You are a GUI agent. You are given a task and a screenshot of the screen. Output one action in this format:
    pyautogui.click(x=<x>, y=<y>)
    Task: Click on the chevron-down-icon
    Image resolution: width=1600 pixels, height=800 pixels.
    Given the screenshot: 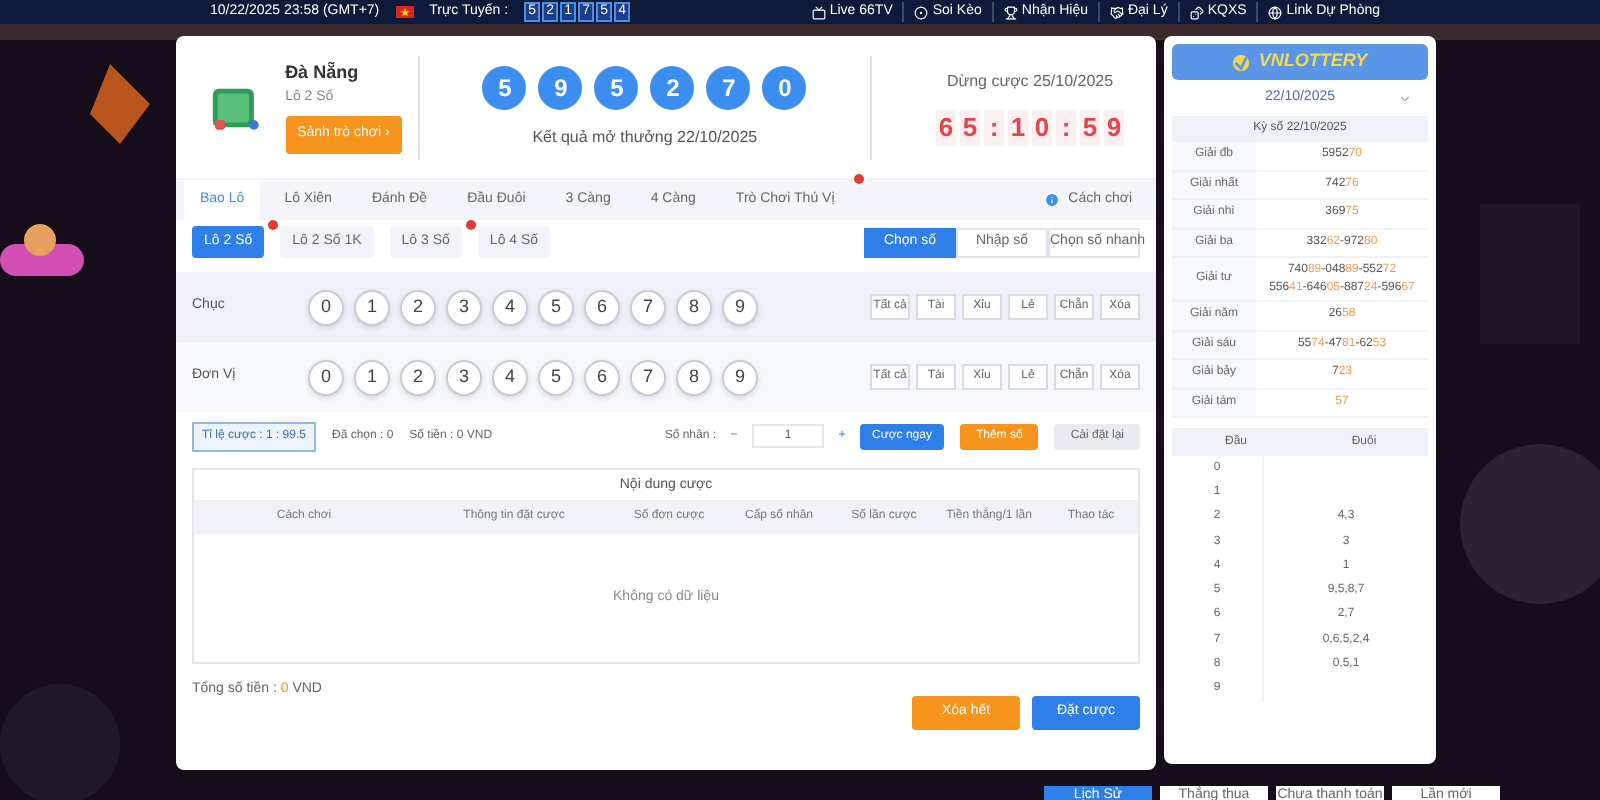 What is the action you would take?
    pyautogui.click(x=1405, y=98)
    